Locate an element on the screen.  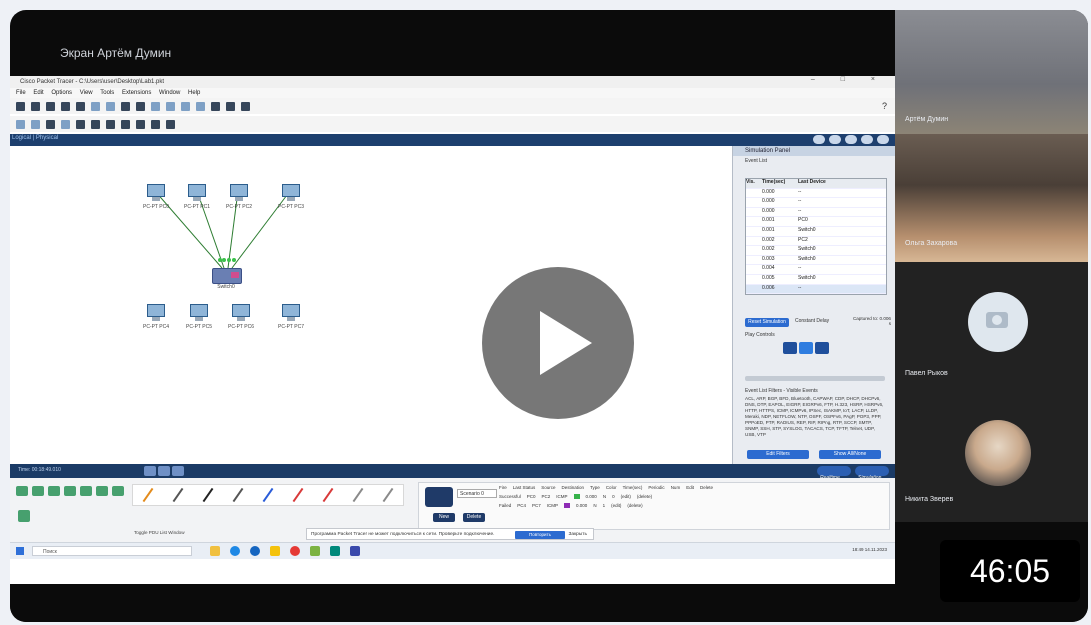
participant-tile: Артём Думин is located at coordinates (991, 72).